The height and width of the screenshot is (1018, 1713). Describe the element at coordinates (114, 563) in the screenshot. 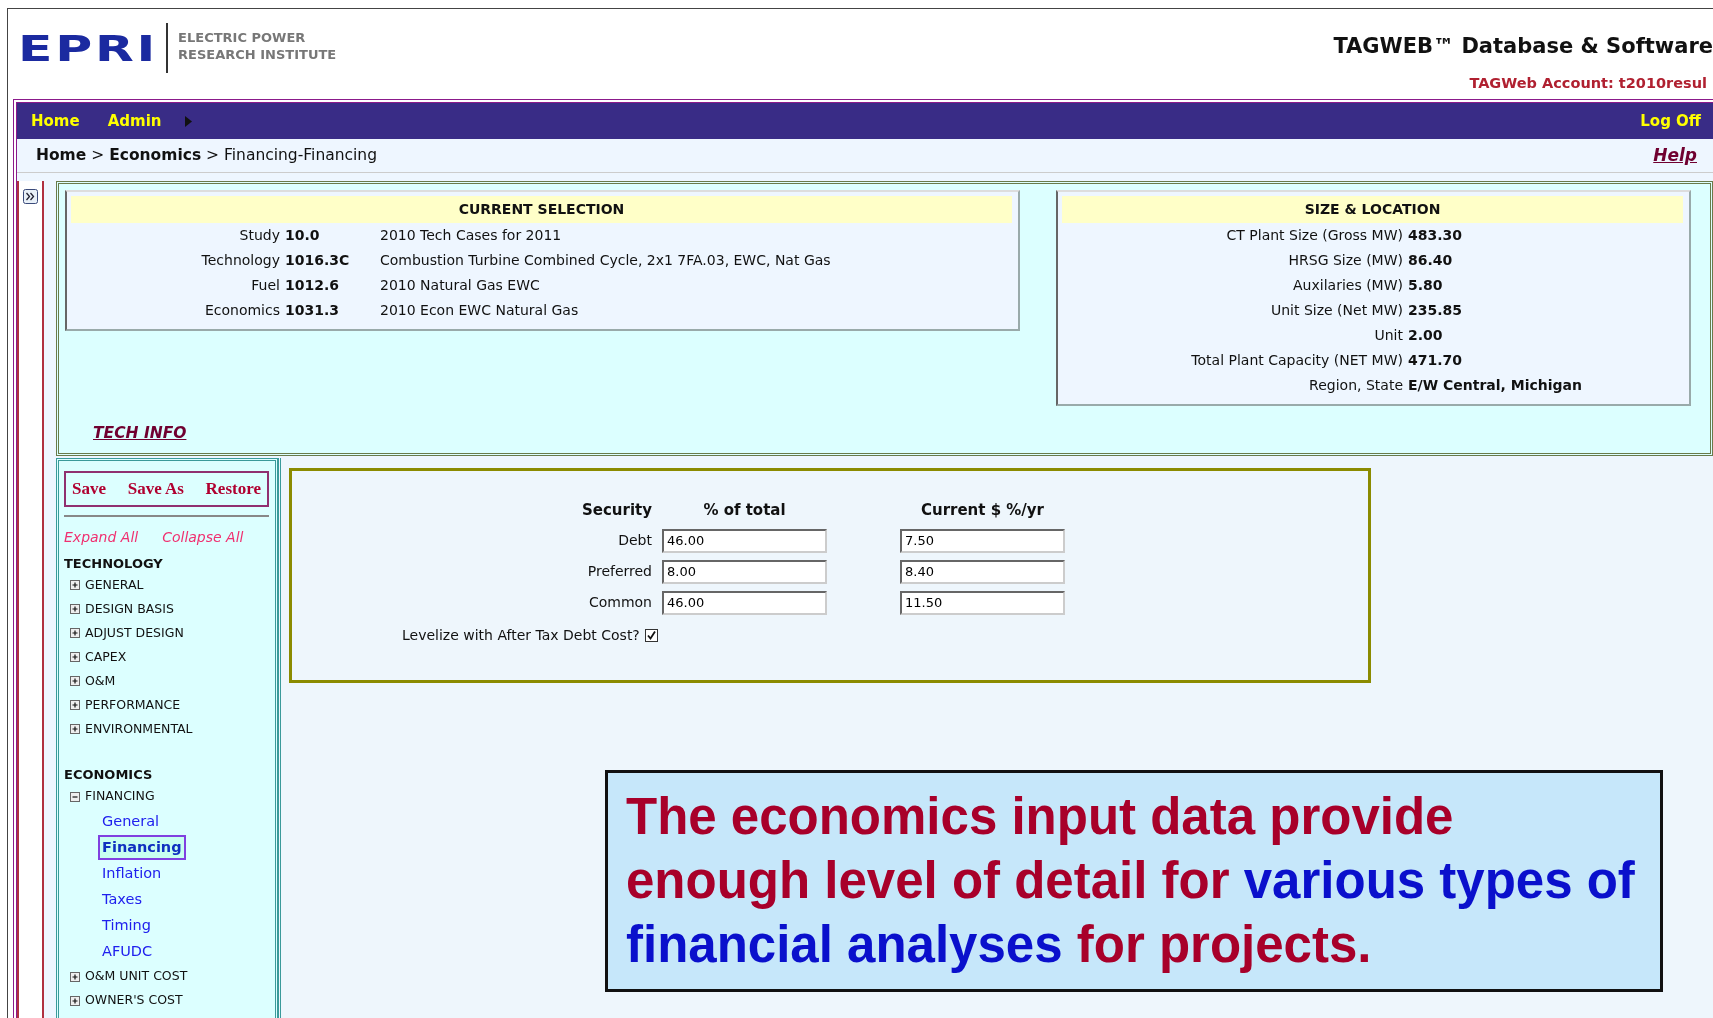

I see `section-heading: TECHNOLOGY` at that location.